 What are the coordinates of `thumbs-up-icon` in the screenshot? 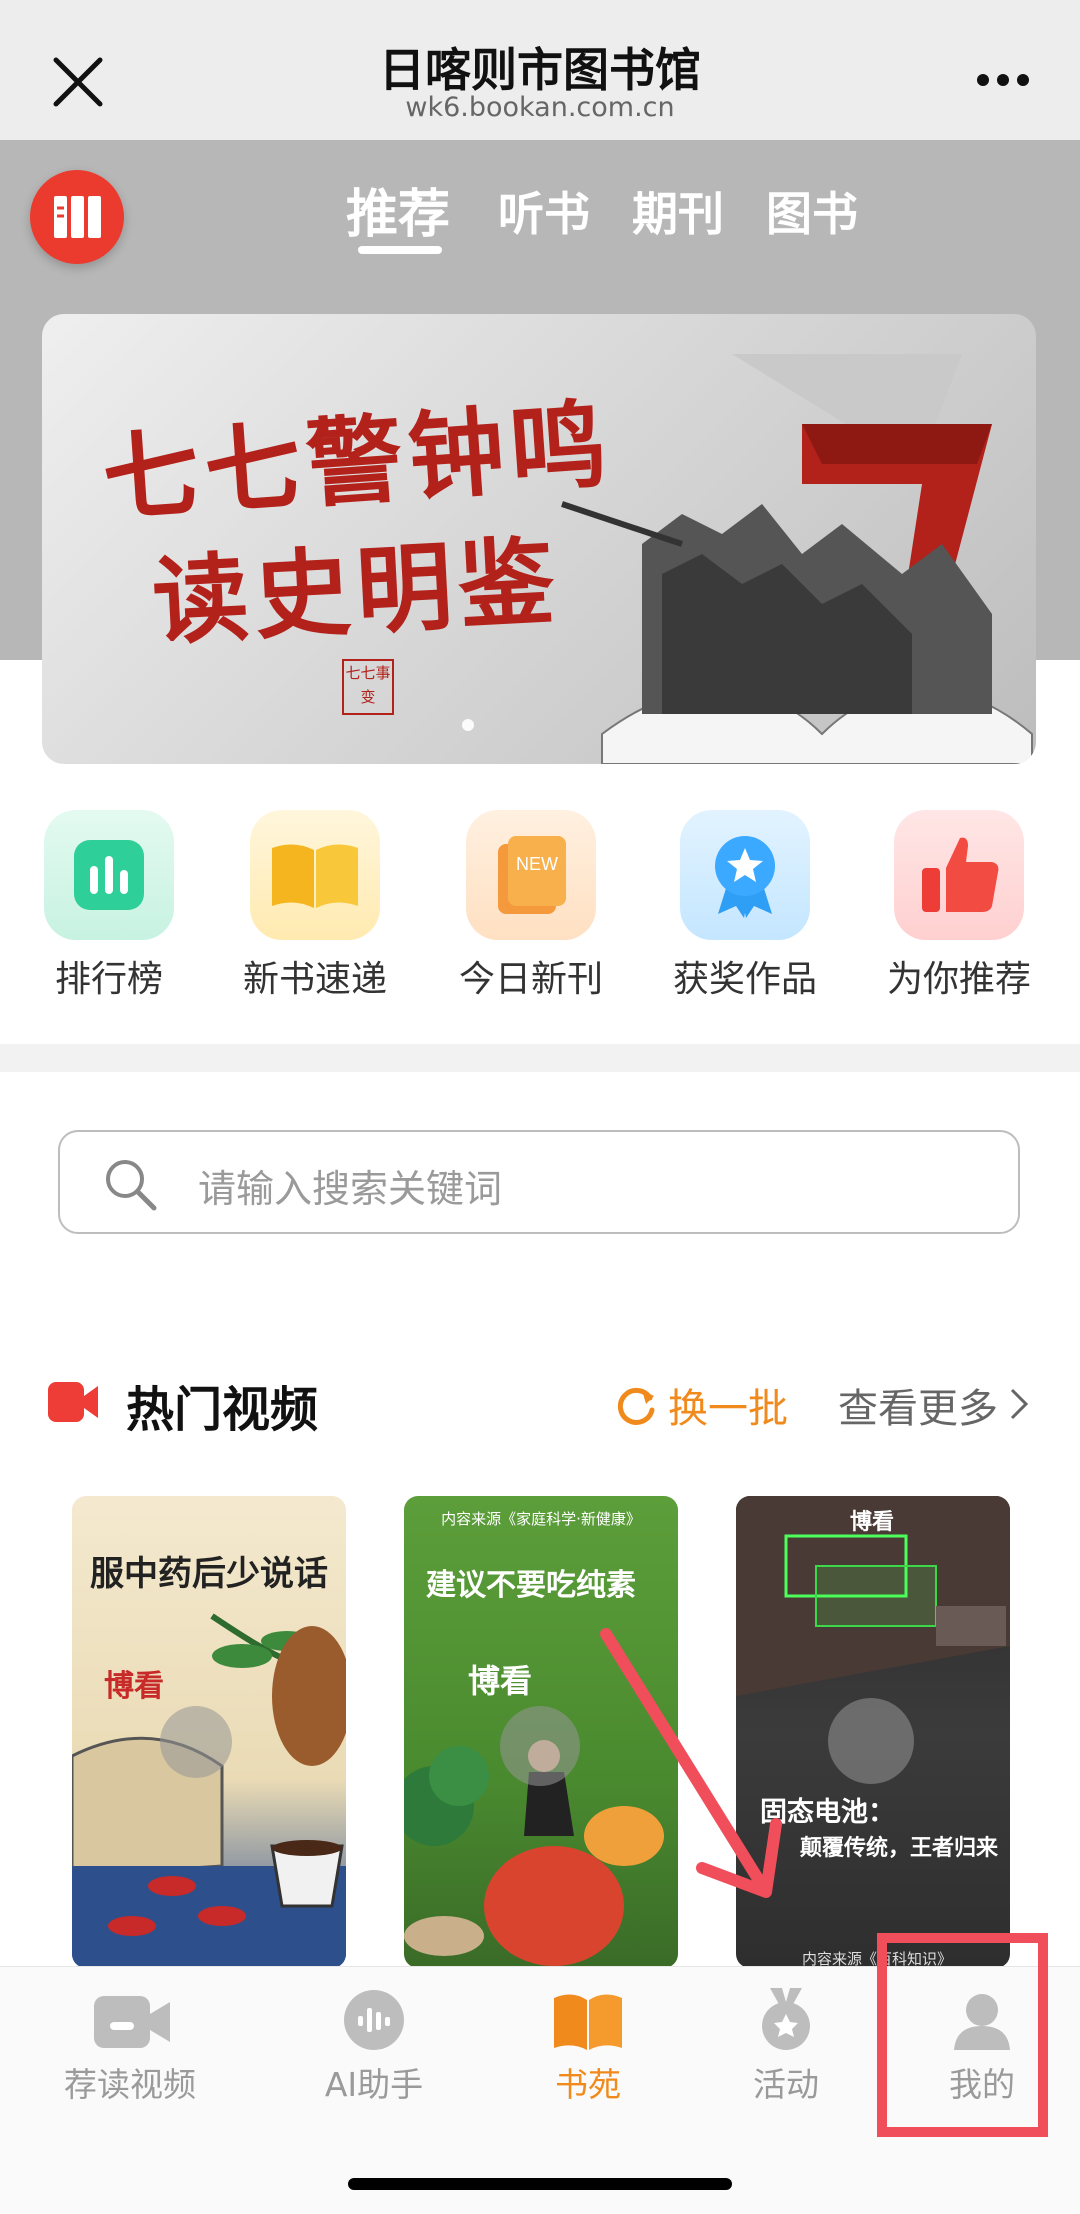 It's located at (960, 874).